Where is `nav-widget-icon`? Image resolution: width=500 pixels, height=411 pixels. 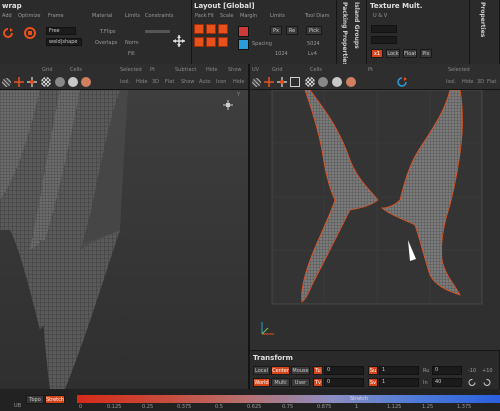
nav-widget-icon is located at coordinates (228, 105).